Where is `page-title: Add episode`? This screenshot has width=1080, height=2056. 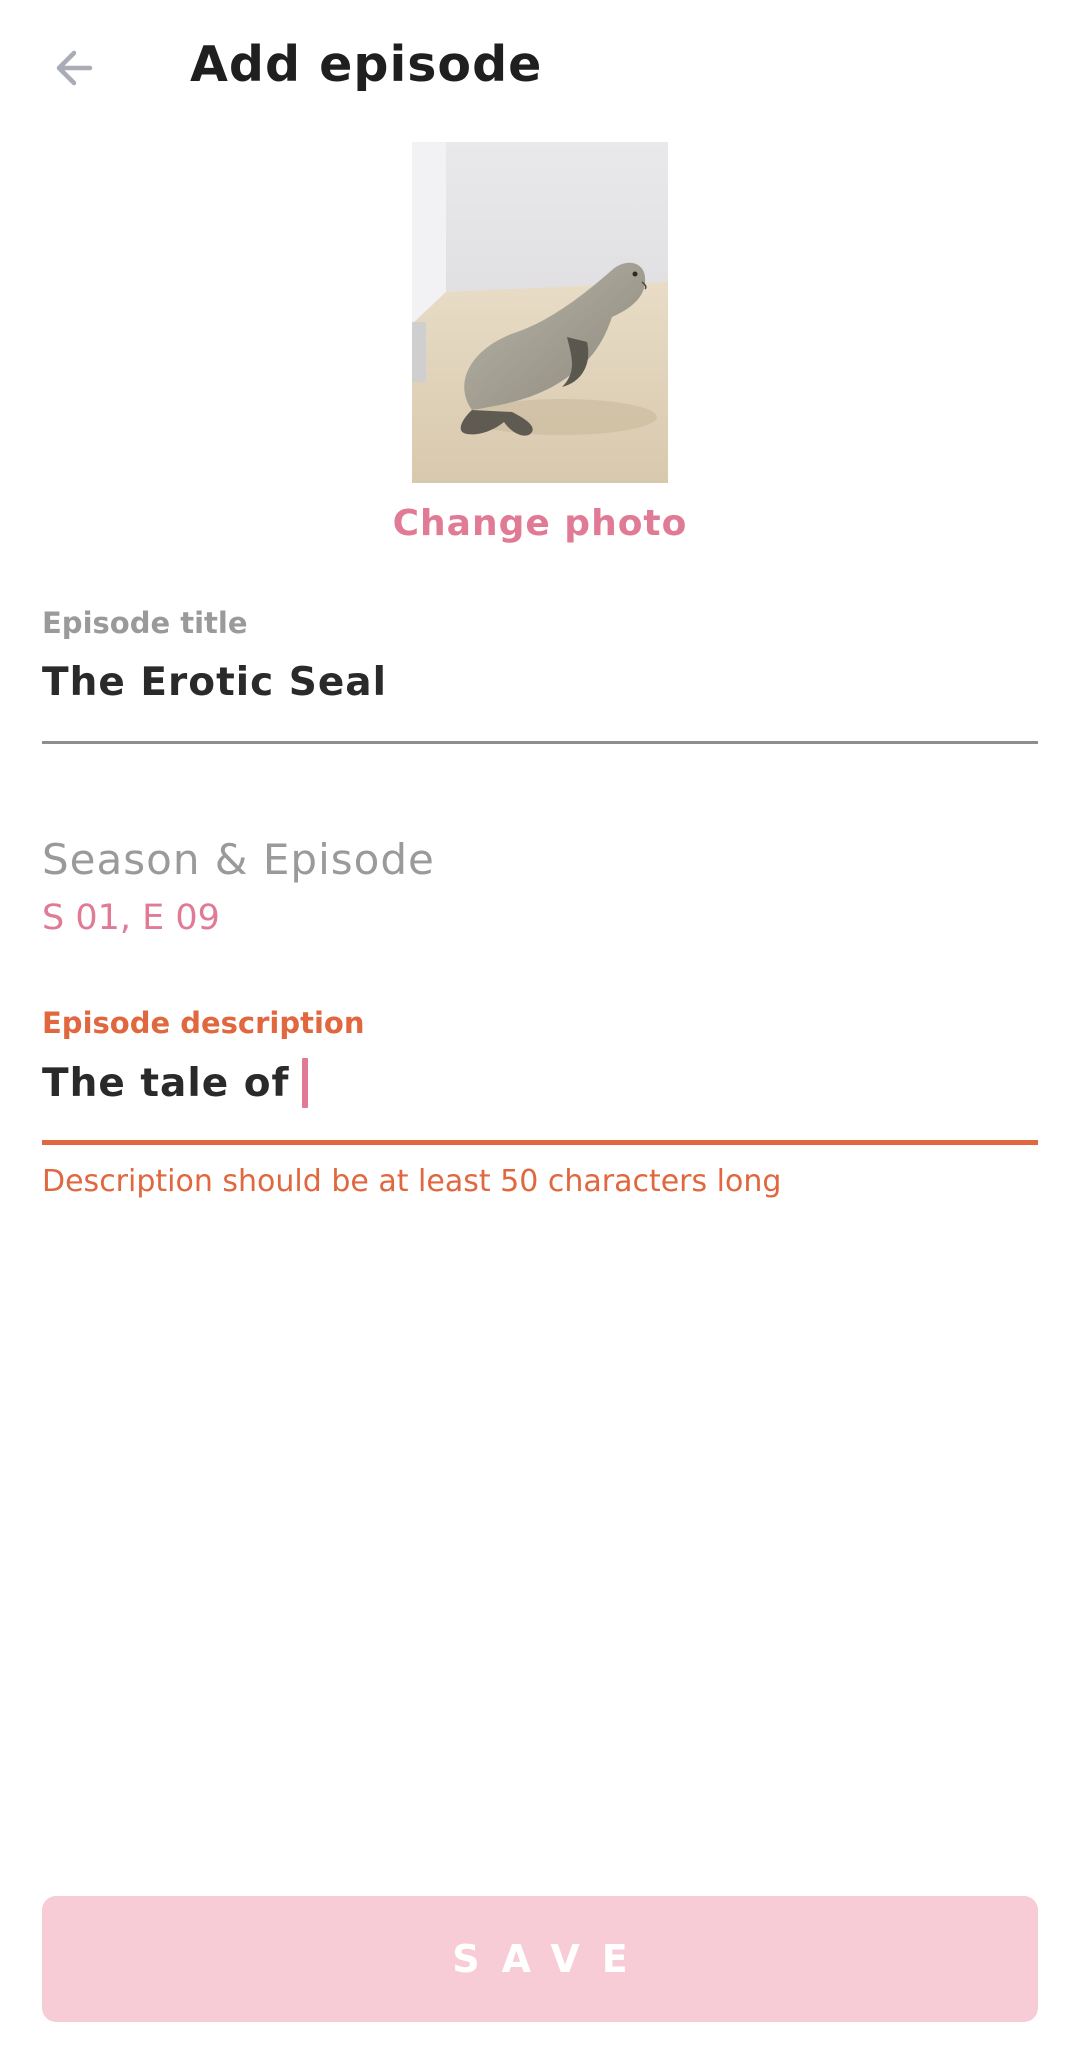
page-title: Add episode is located at coordinates (366, 64).